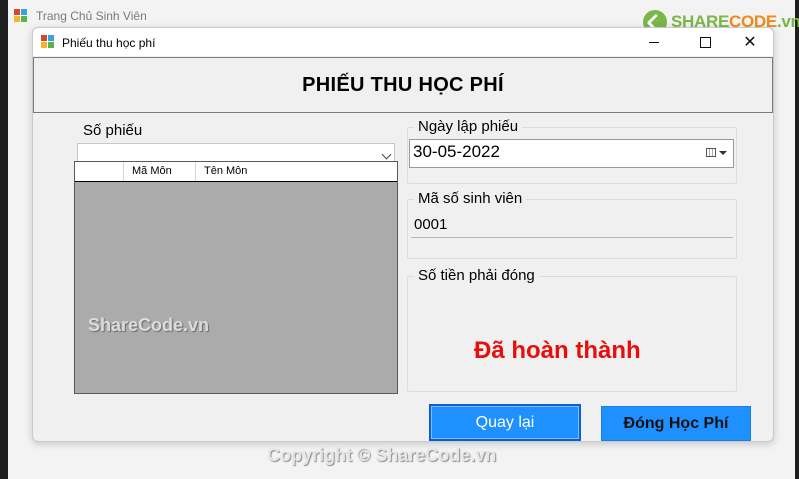 This screenshot has height=479, width=799. Describe the element at coordinates (476, 275) in the screenshot. I see `amount-due-label: Số tiền phải đóng` at that location.